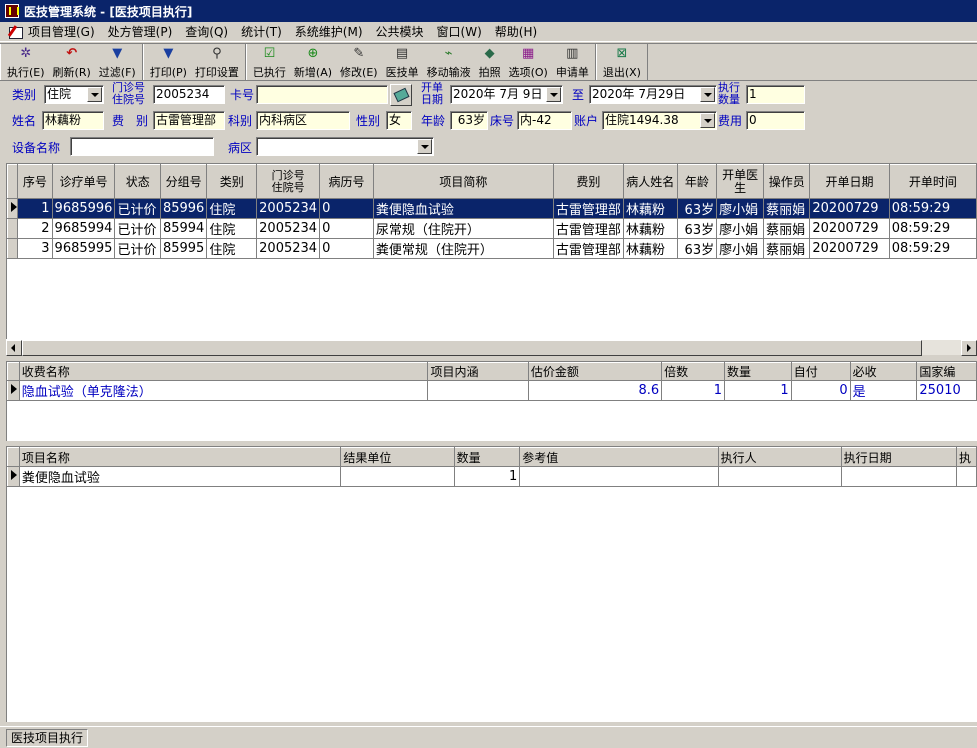  What do you see at coordinates (463, 181) in the screenshot?
I see `col-header-item-name: 项目简称` at bounding box center [463, 181].